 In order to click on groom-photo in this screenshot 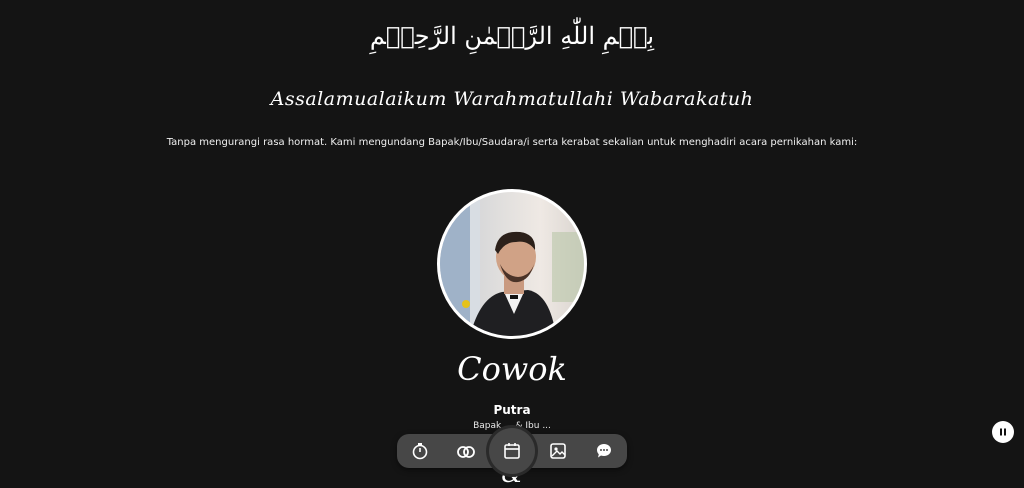, I will do `click(512, 264)`.